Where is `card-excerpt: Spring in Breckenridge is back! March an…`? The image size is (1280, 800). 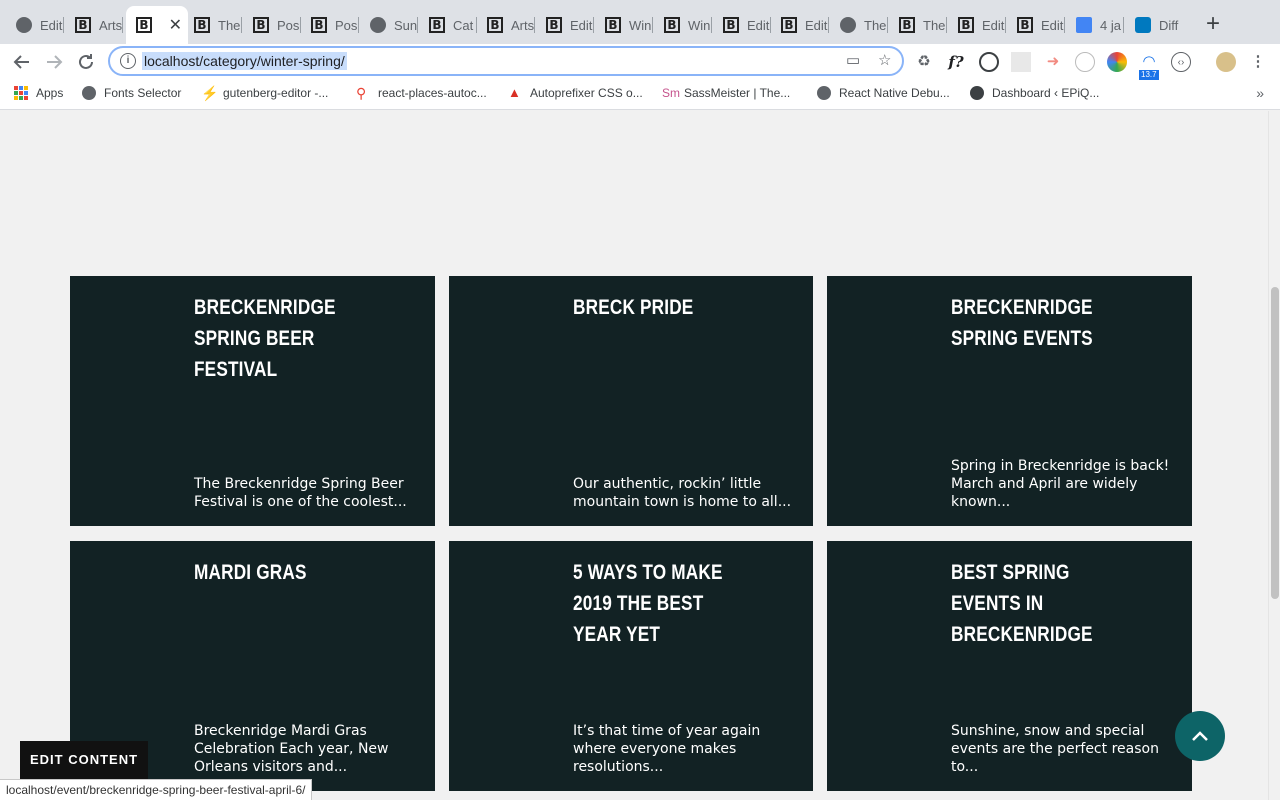 card-excerpt: Spring in Breckenridge is back! March an… is located at coordinates (1060, 484).